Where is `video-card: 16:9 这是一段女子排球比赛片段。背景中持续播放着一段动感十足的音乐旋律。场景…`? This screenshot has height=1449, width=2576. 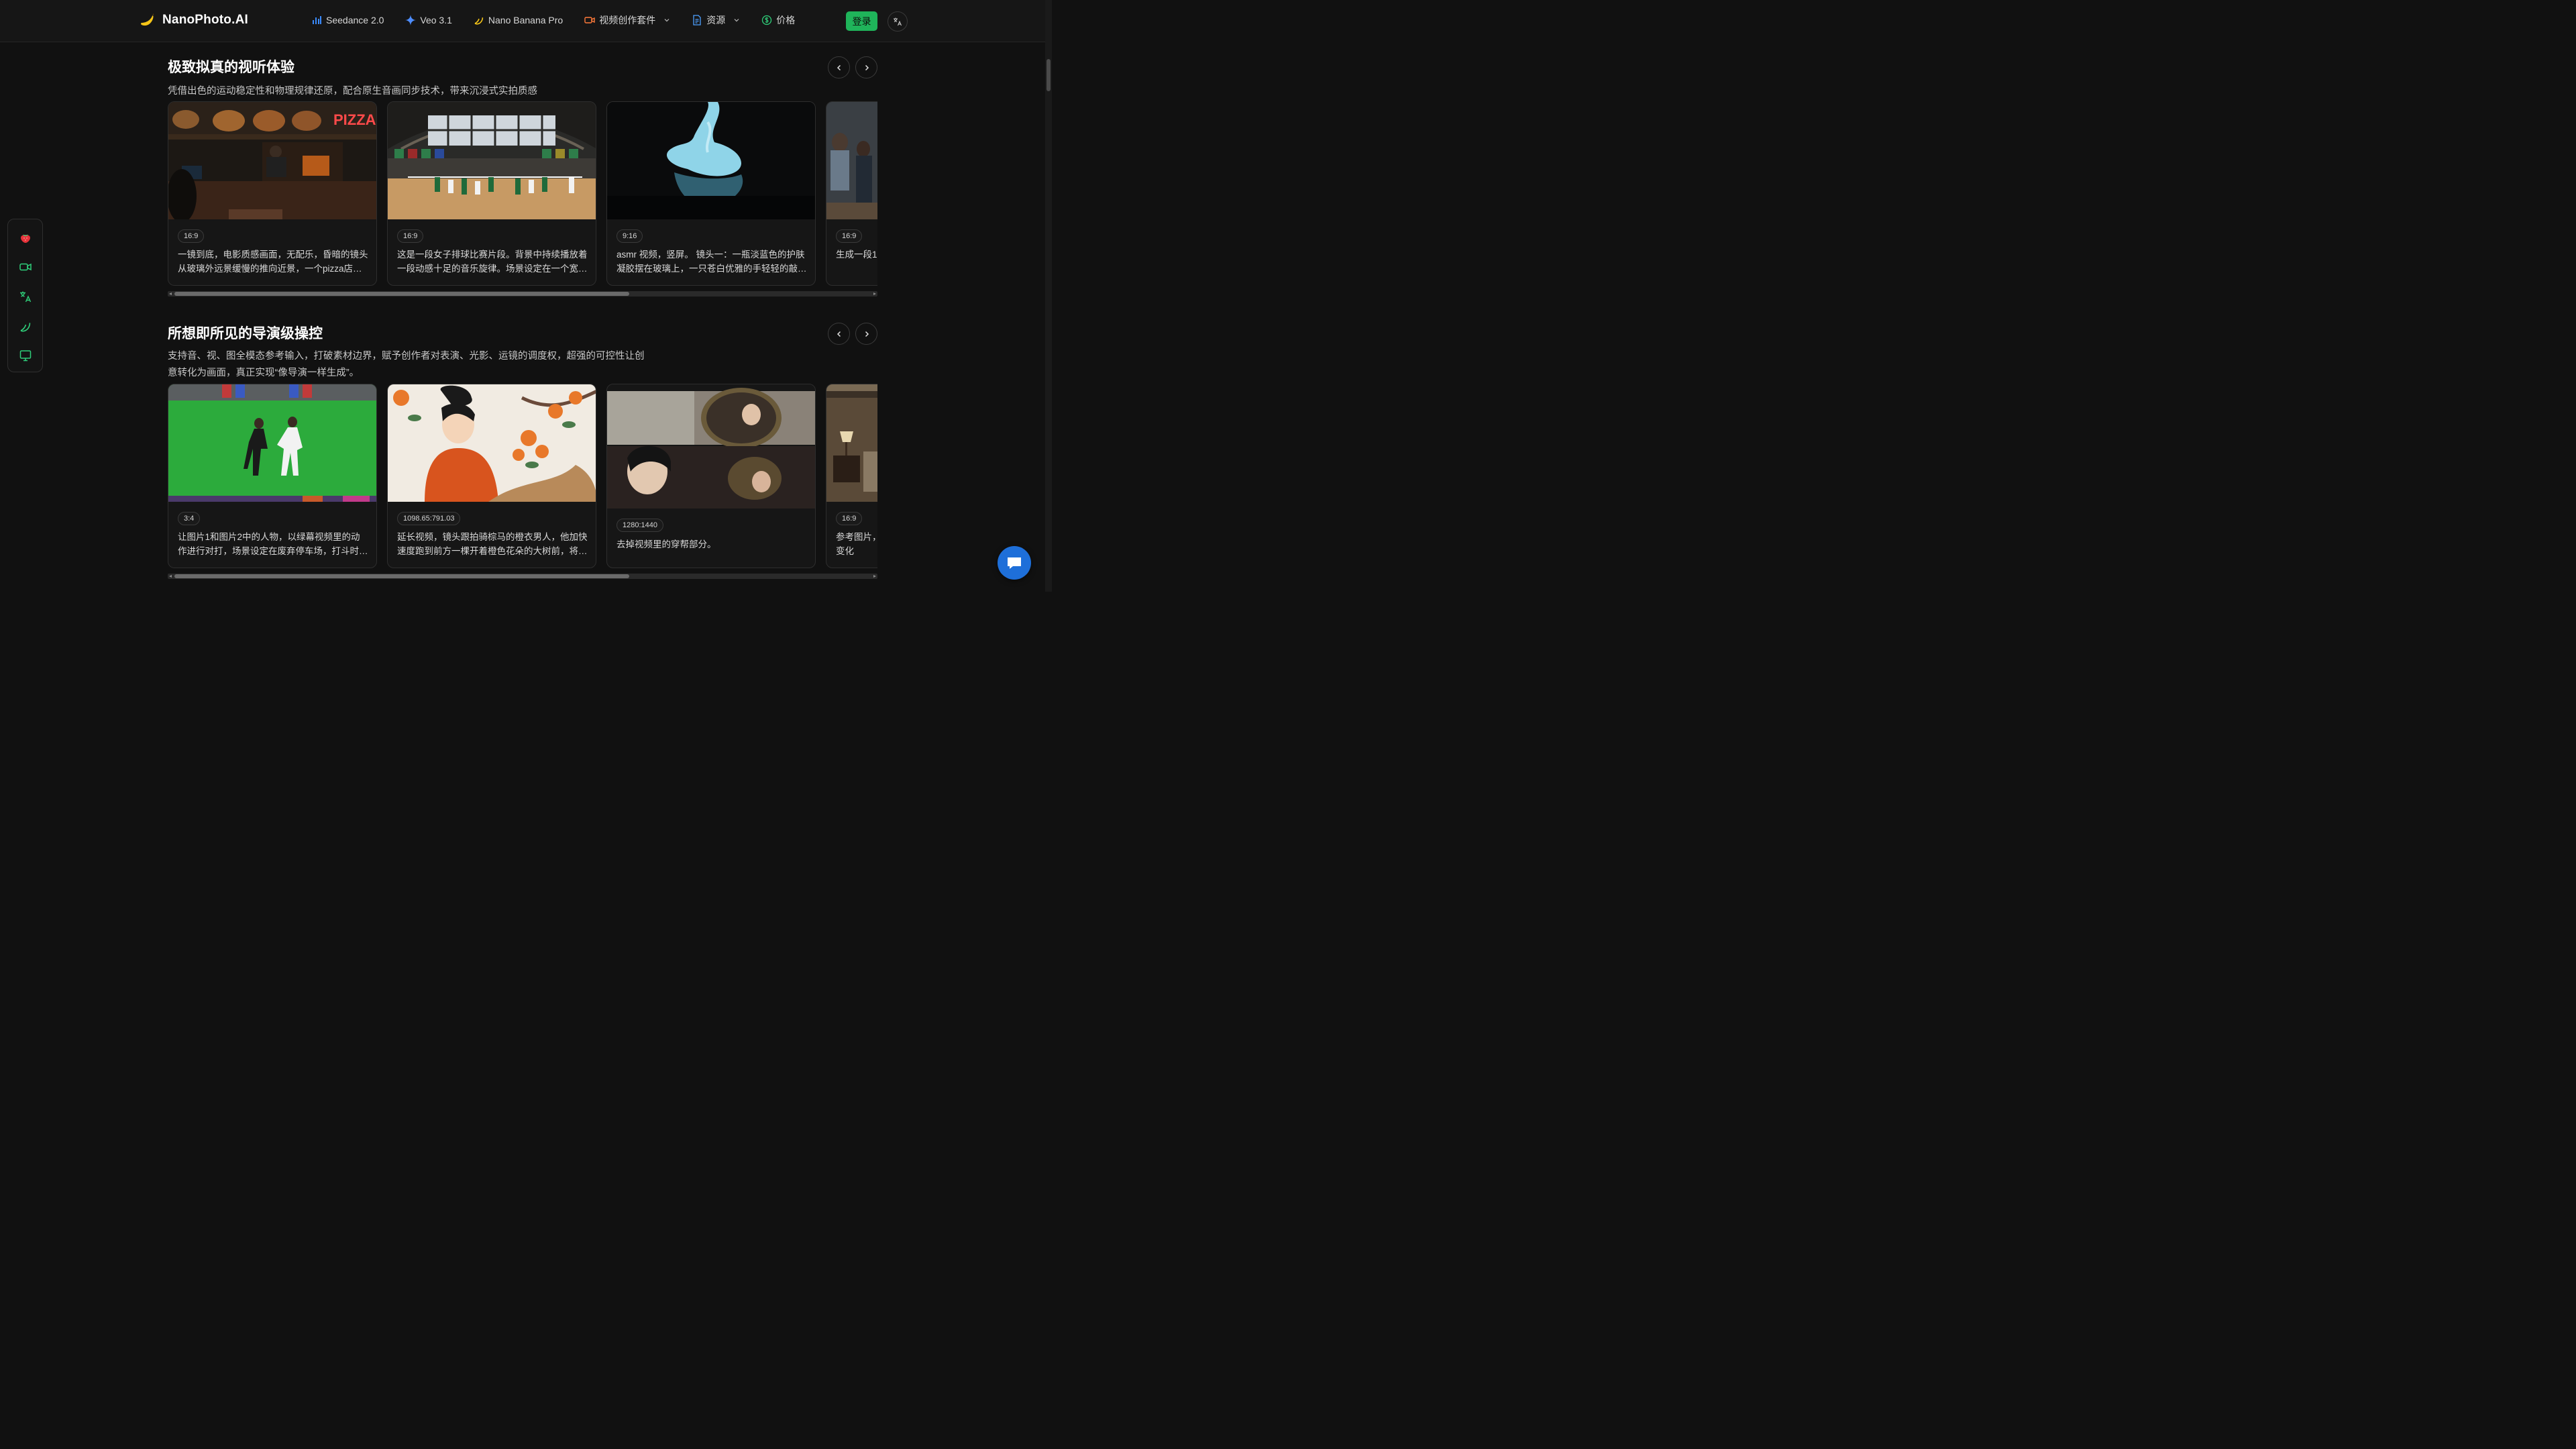
video-card: 16:9 这是一段女子排球比赛片段。背景中持续播放着一段动感十足的音乐旋律。场景… is located at coordinates (491, 193).